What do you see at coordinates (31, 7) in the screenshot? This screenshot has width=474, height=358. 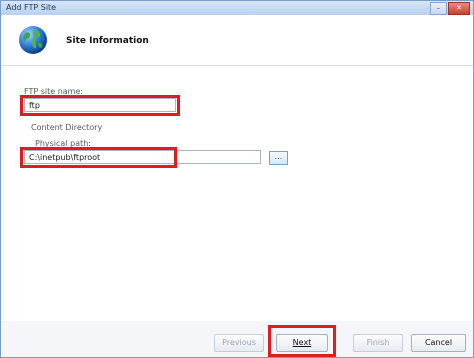 I see `window-title: Add FTP Site` at bounding box center [31, 7].